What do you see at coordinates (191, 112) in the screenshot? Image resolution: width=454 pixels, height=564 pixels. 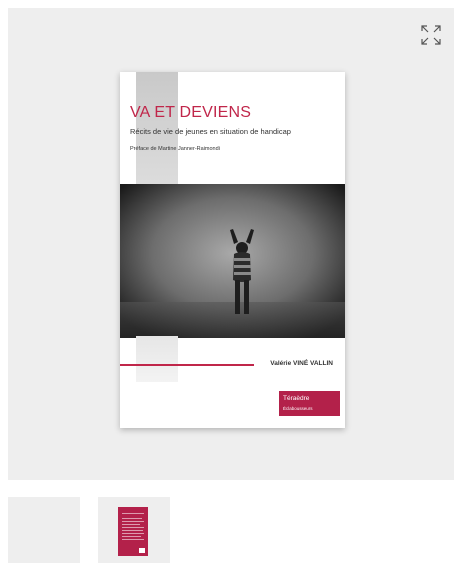 I see `book-title: VA ET DEVIENS` at bounding box center [191, 112].